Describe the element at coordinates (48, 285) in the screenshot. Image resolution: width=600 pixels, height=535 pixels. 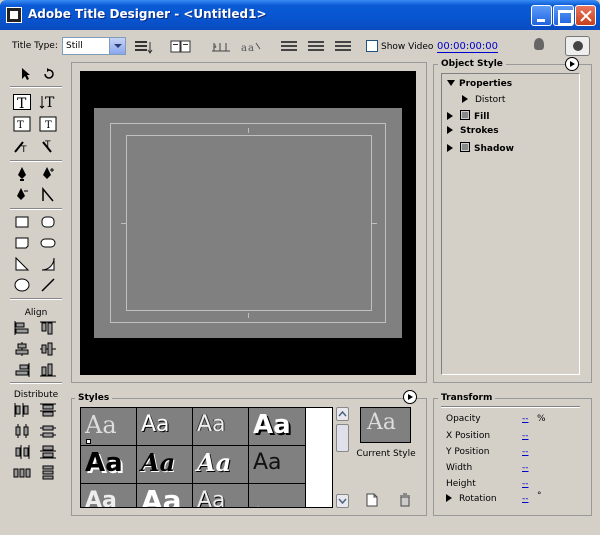
I see `line-tool-icon` at that location.